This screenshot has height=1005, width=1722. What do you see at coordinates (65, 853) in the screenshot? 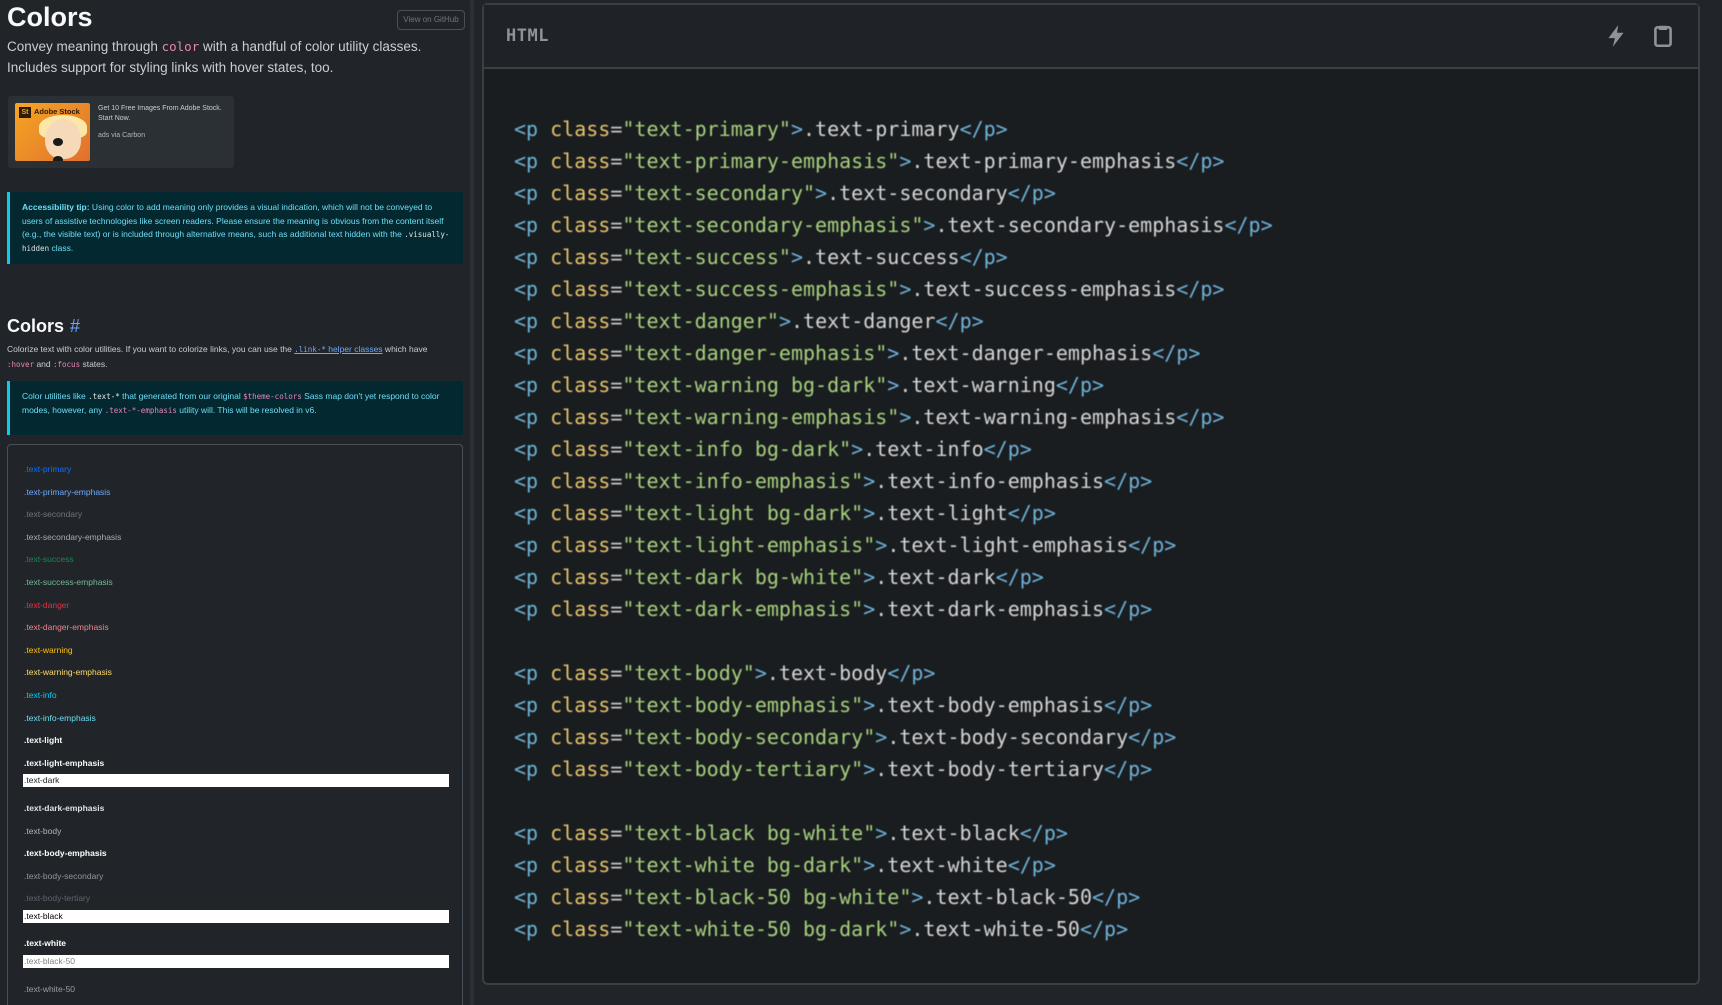
I see `color-example-label: .text-body-emphasis` at bounding box center [65, 853].